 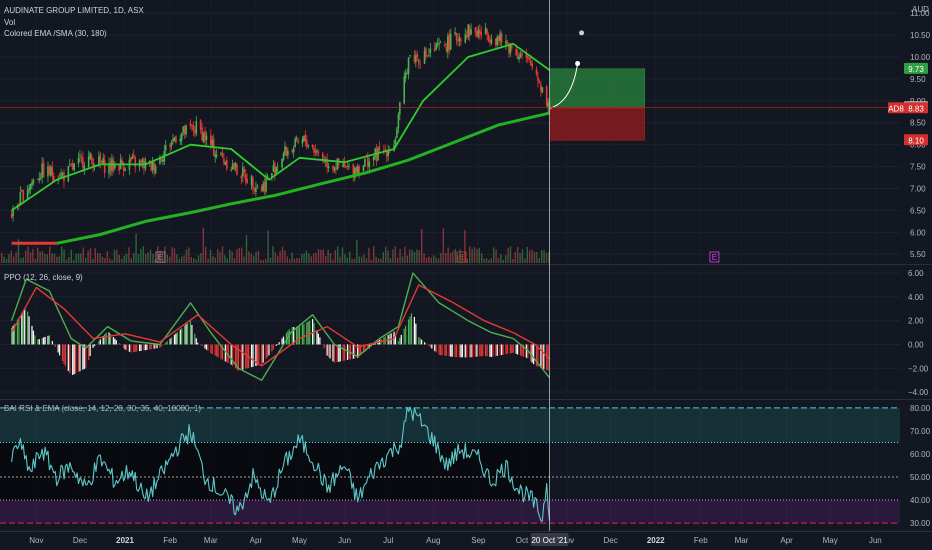 What do you see at coordinates (299, 540) in the screenshot?
I see `time-tick-label: May` at bounding box center [299, 540].